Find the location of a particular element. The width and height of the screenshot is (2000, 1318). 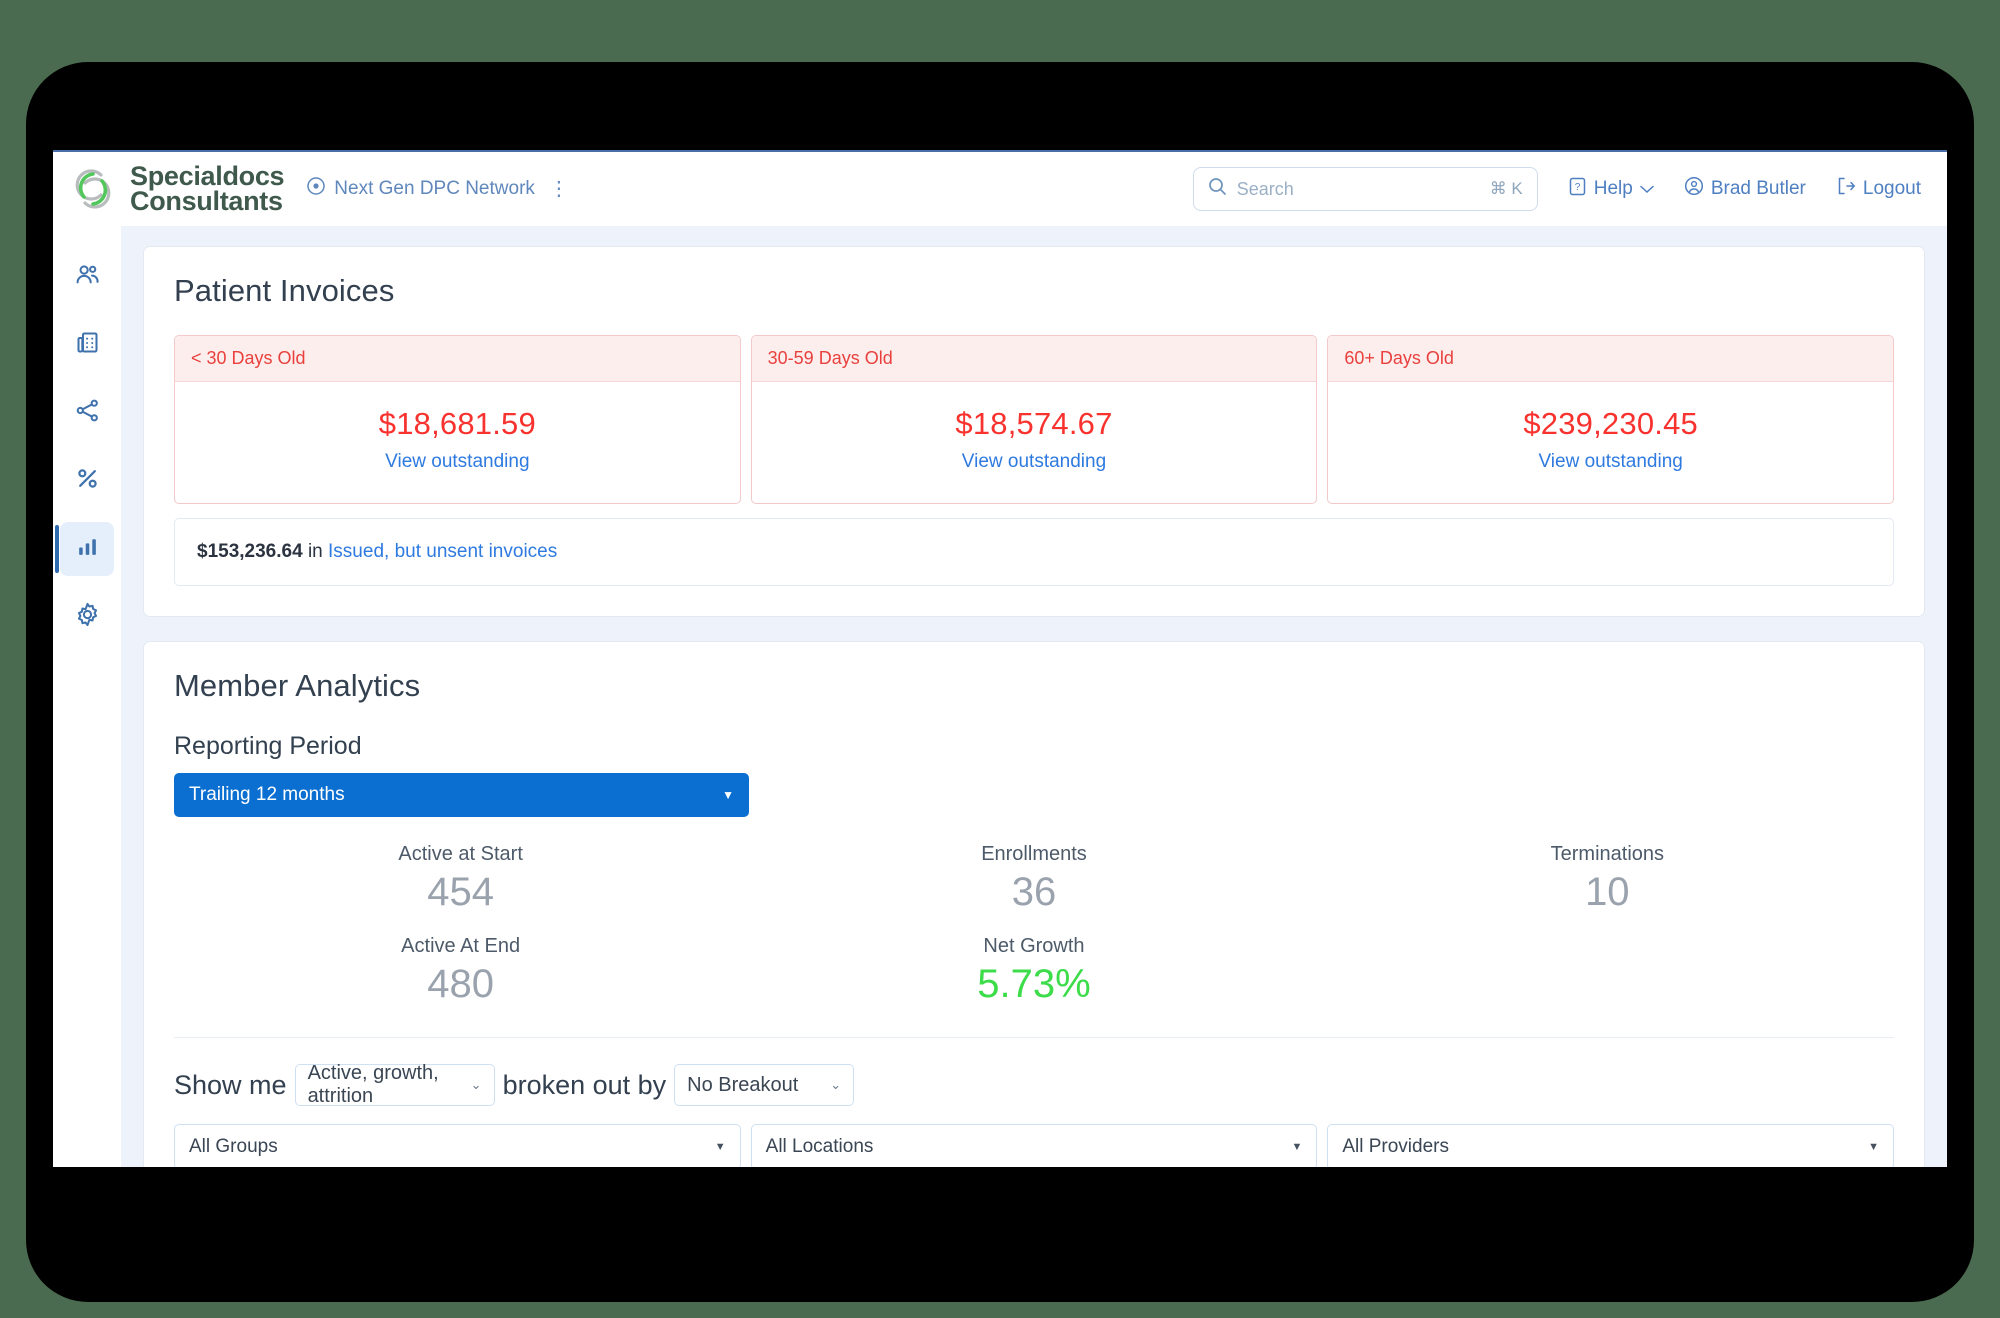

members-icon is located at coordinates (87, 277).